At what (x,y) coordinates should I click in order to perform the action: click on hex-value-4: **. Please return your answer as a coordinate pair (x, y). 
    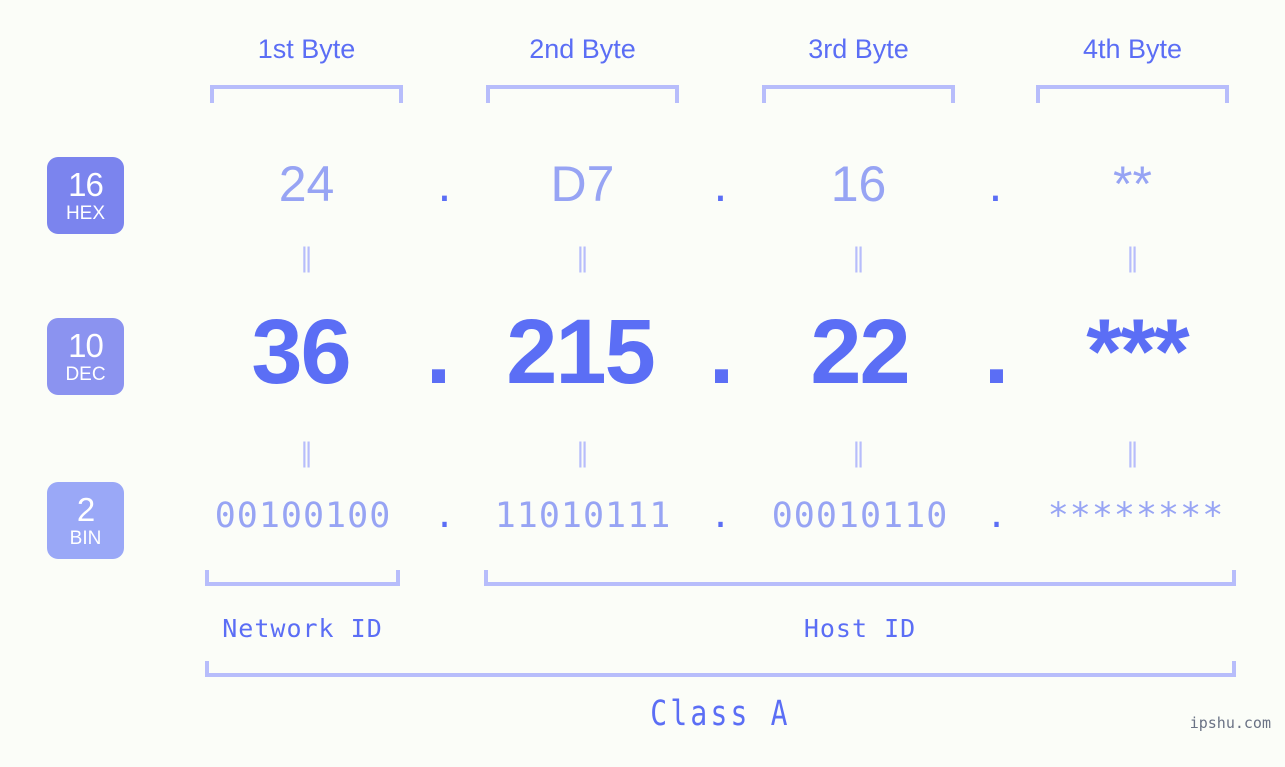
    Looking at the image, I should click on (1132, 184).